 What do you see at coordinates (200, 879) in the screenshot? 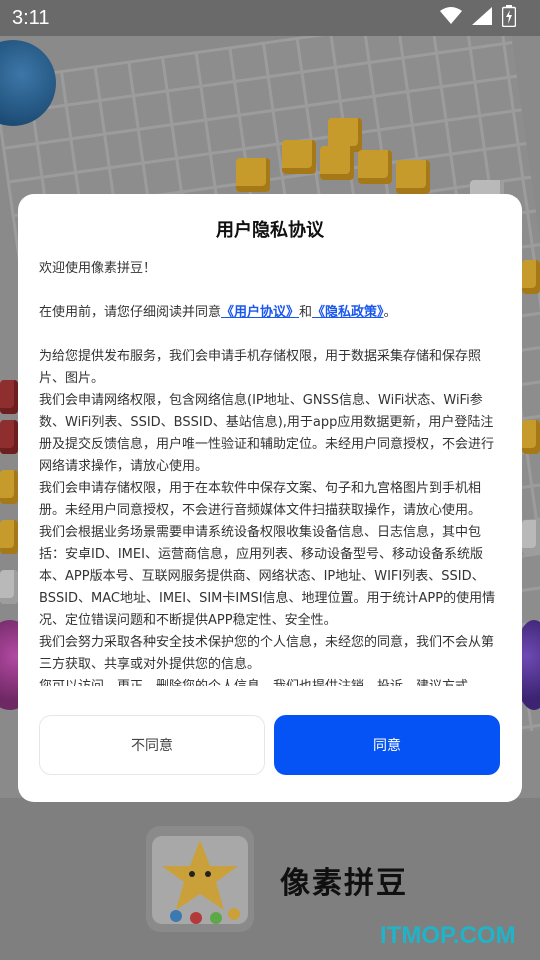
I see `app-logo` at bounding box center [200, 879].